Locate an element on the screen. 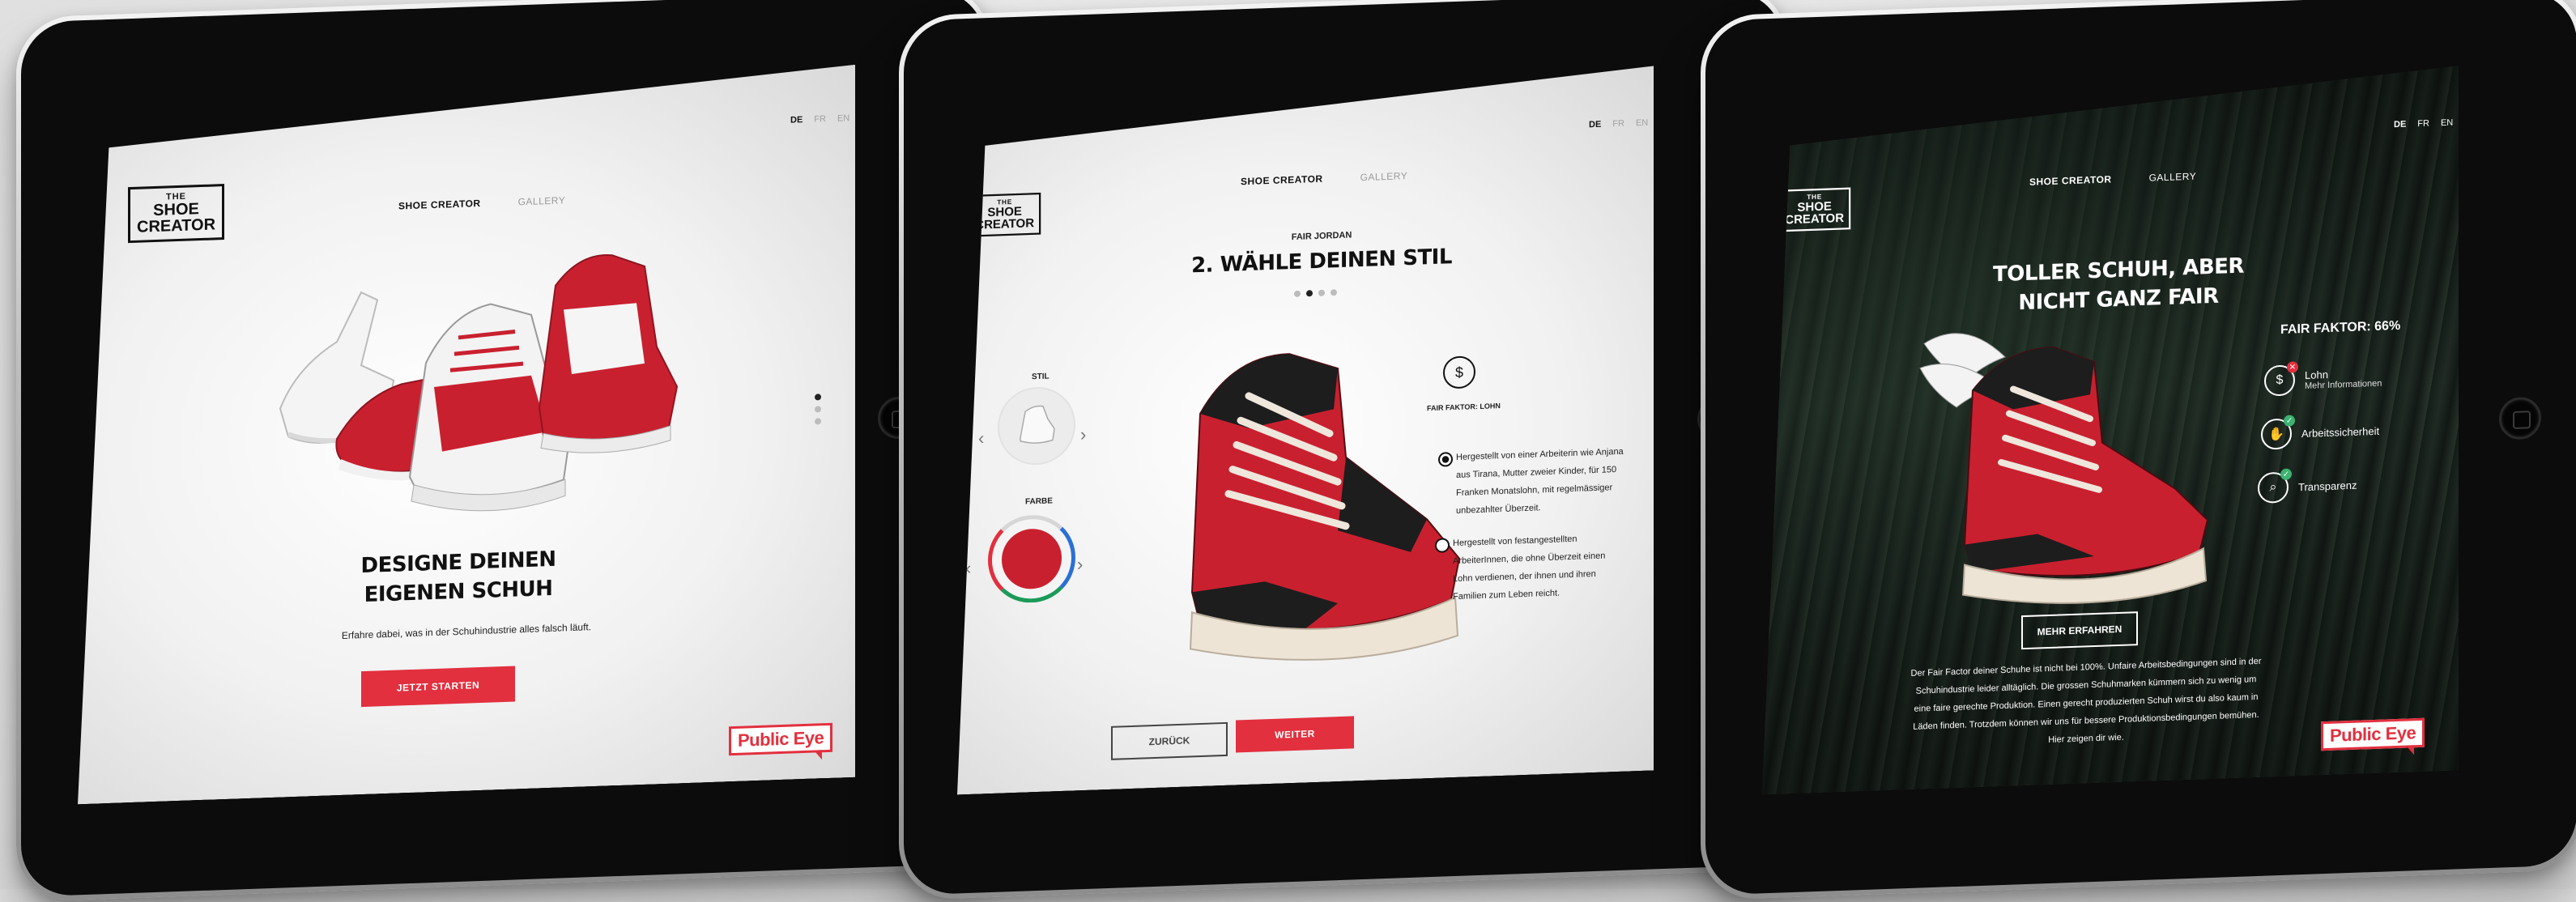 This screenshot has height=902, width=2576. fair-item-lohn: $ ✕ Lohn Mehr Informationen is located at coordinates (2323, 380).